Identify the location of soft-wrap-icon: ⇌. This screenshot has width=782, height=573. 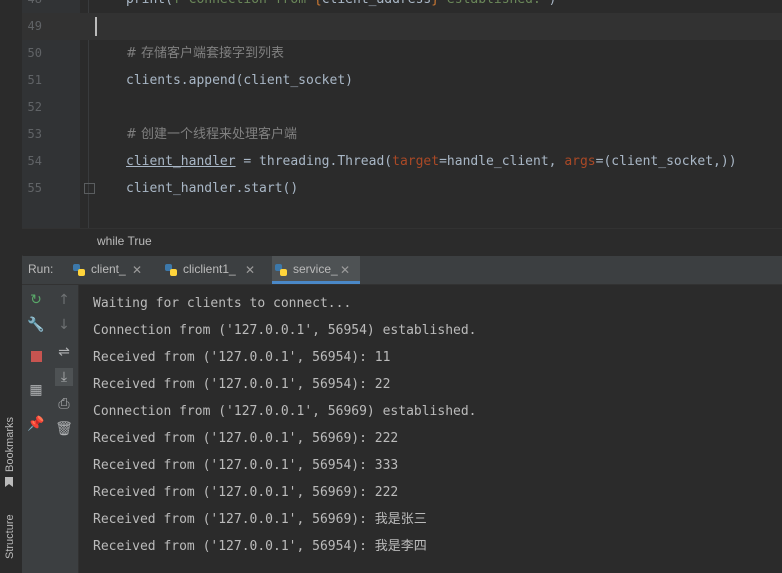
(64, 352).